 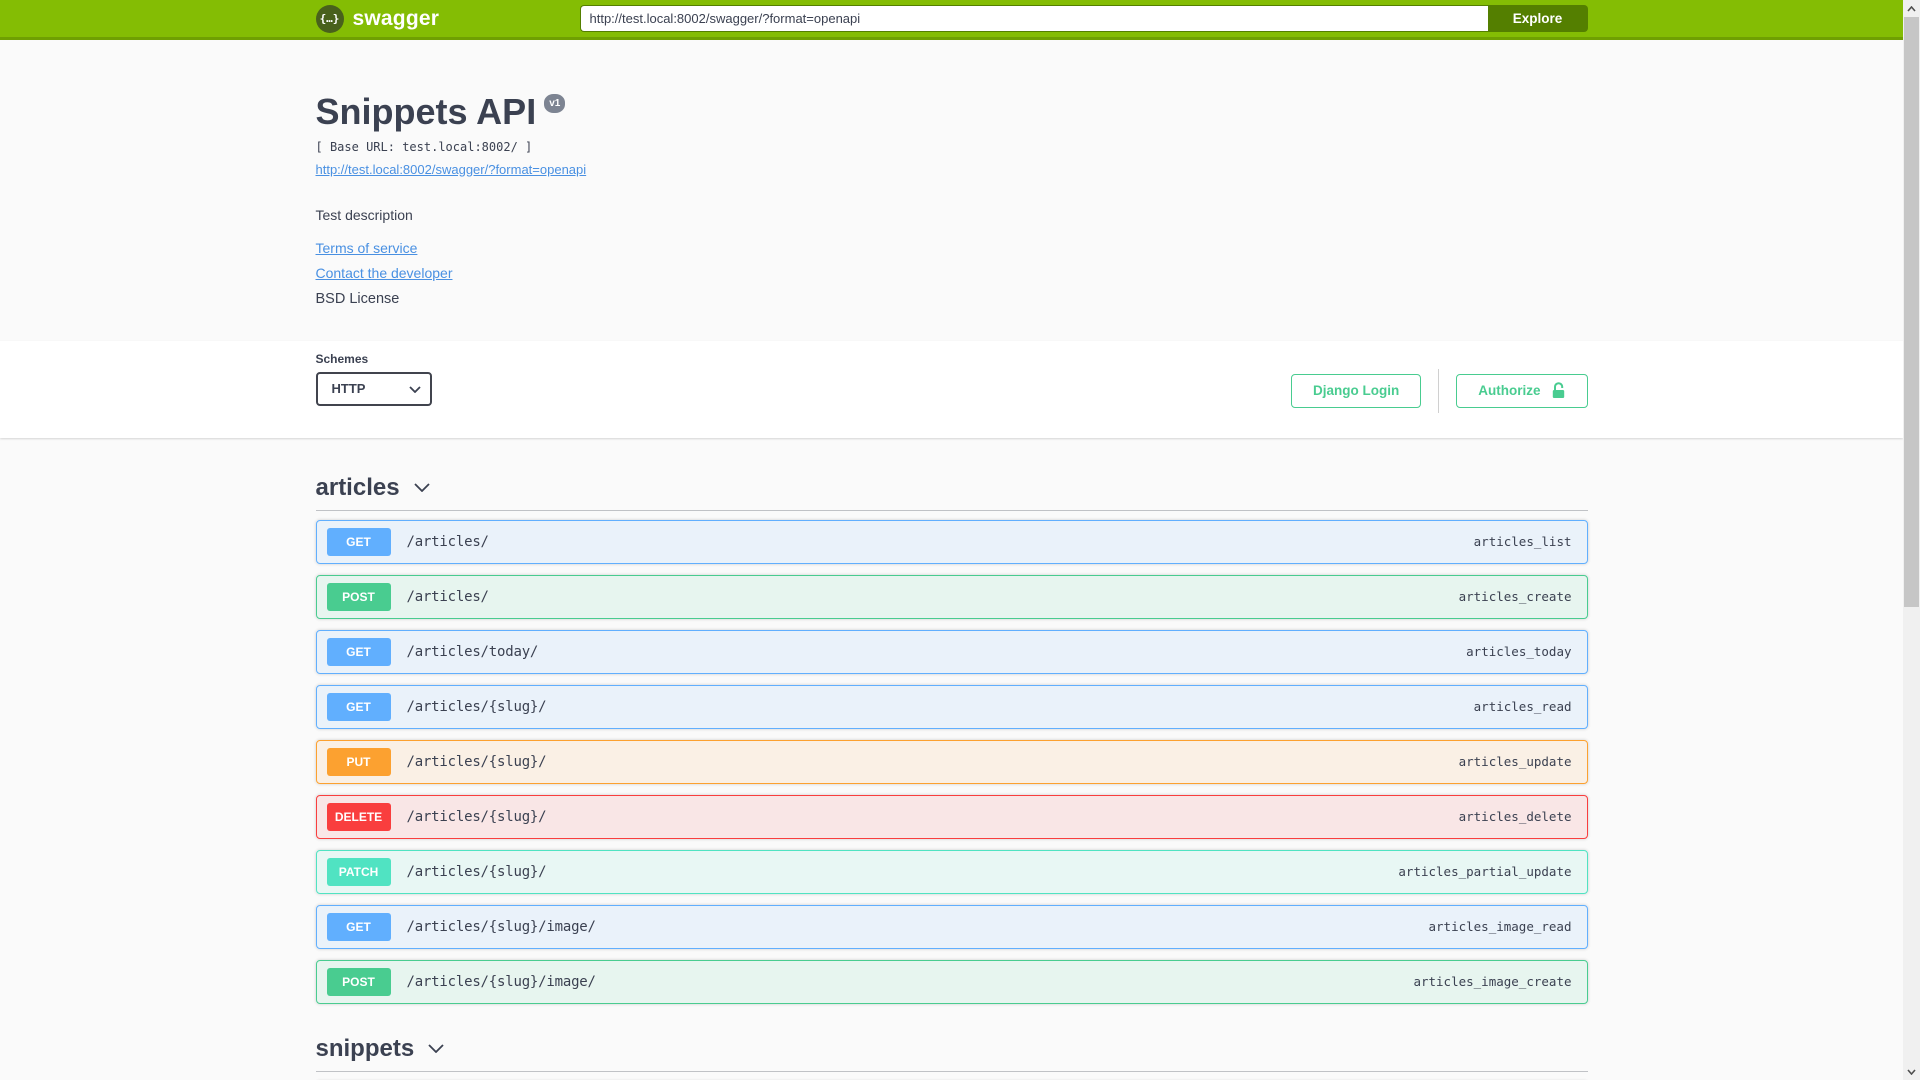 I want to click on tag-header: articles, so click(x=952, y=488).